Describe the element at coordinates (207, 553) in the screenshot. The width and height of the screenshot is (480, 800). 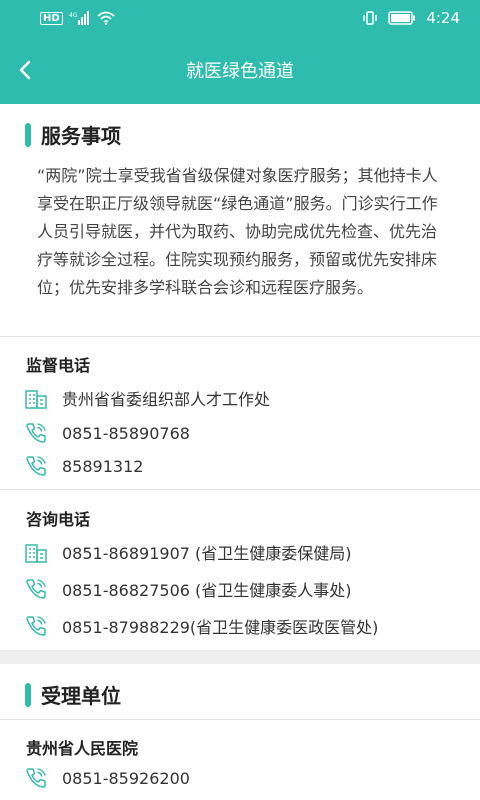
I see `consult-text: 0851-86891907 (省卫生健康委保健局)` at that location.